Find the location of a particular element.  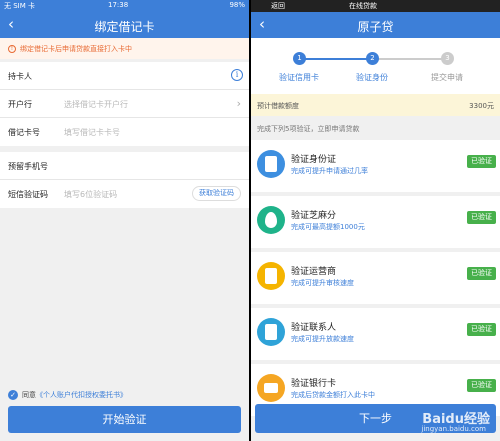

info-icon: i is located at coordinates (237, 75).